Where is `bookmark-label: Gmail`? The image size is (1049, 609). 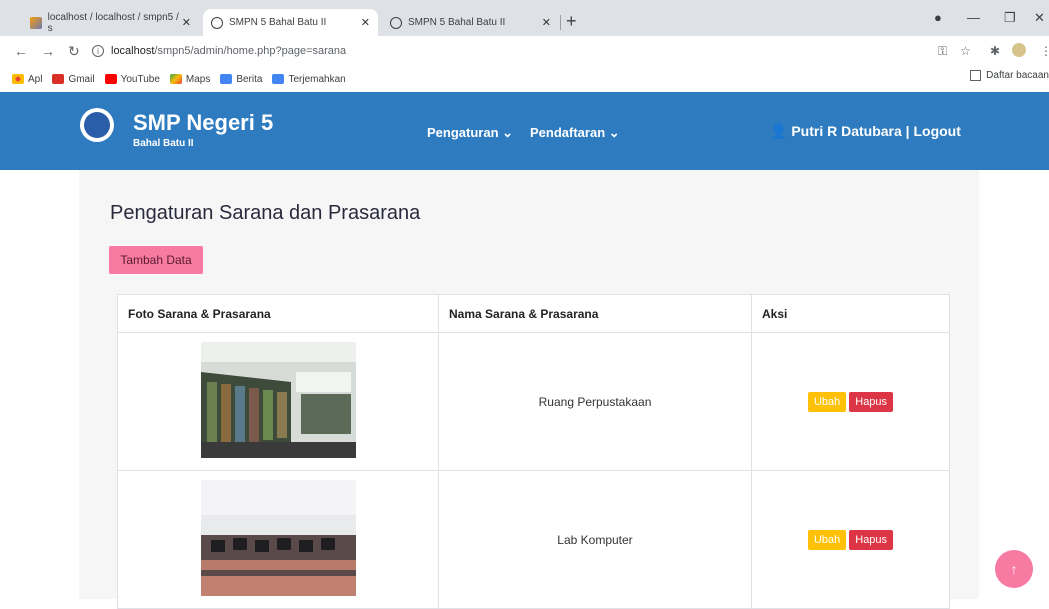
bookmark-label: Gmail is located at coordinates (81, 79).